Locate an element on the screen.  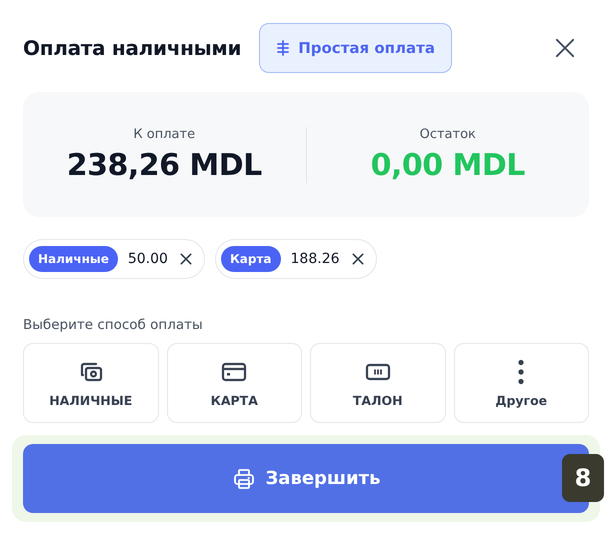
shortcut-badge: 8 is located at coordinates (583, 478).